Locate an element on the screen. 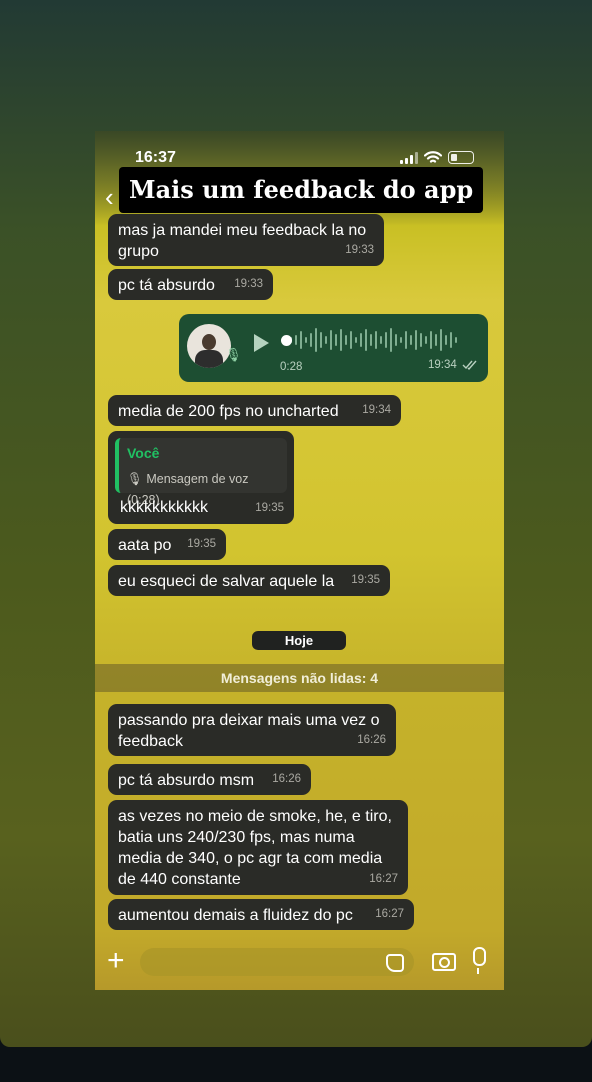  double-check-icon is located at coordinates (469, 365).